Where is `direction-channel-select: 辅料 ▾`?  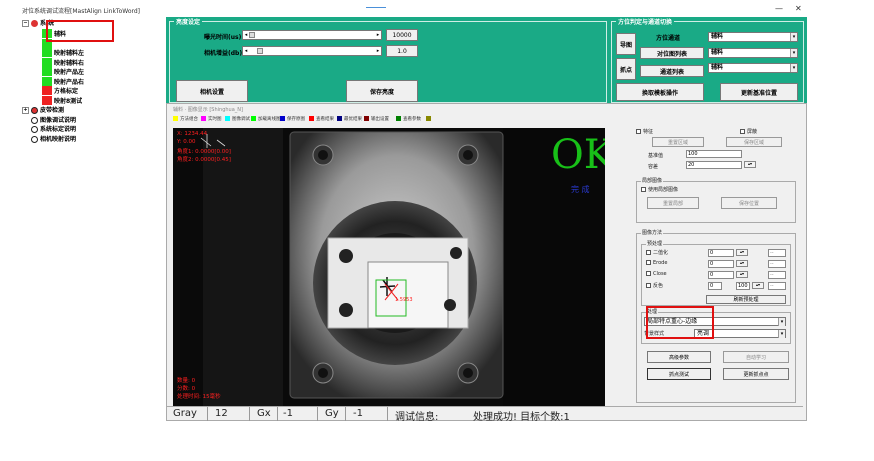 direction-channel-select: 辅料 ▾ is located at coordinates (753, 37).